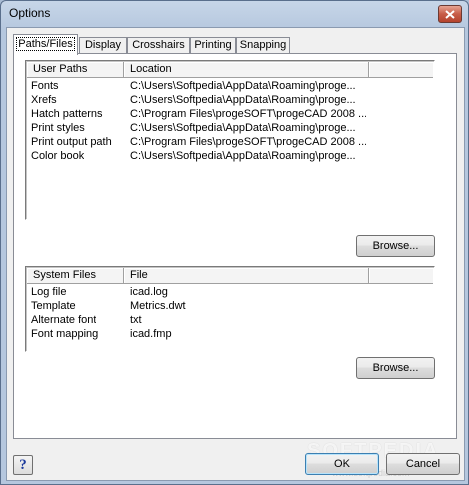 The height and width of the screenshot is (485, 469). Describe the element at coordinates (149, 292) in the screenshot. I see `file-name: icad.log` at that location.